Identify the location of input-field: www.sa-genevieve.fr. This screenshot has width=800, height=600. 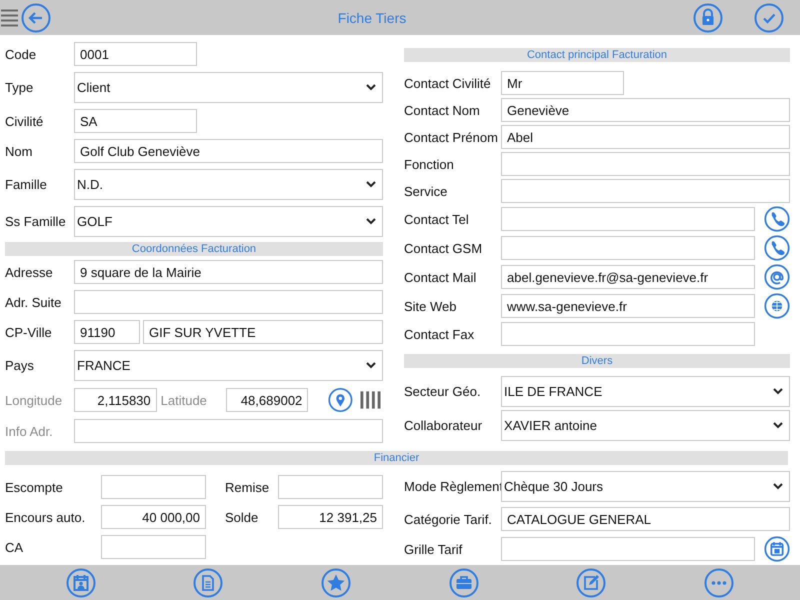
(628, 306).